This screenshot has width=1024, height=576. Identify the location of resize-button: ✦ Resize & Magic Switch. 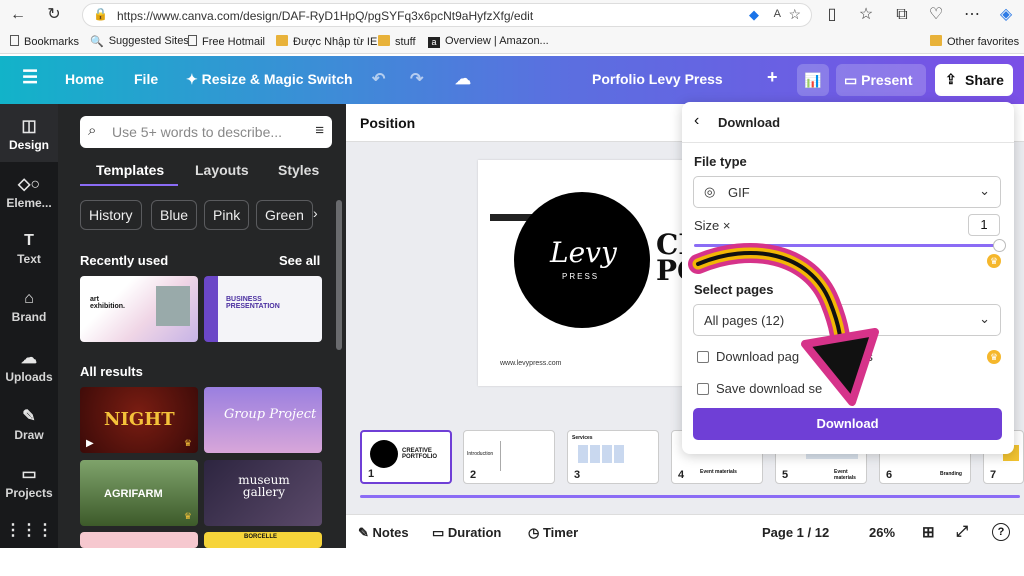
(269, 79).